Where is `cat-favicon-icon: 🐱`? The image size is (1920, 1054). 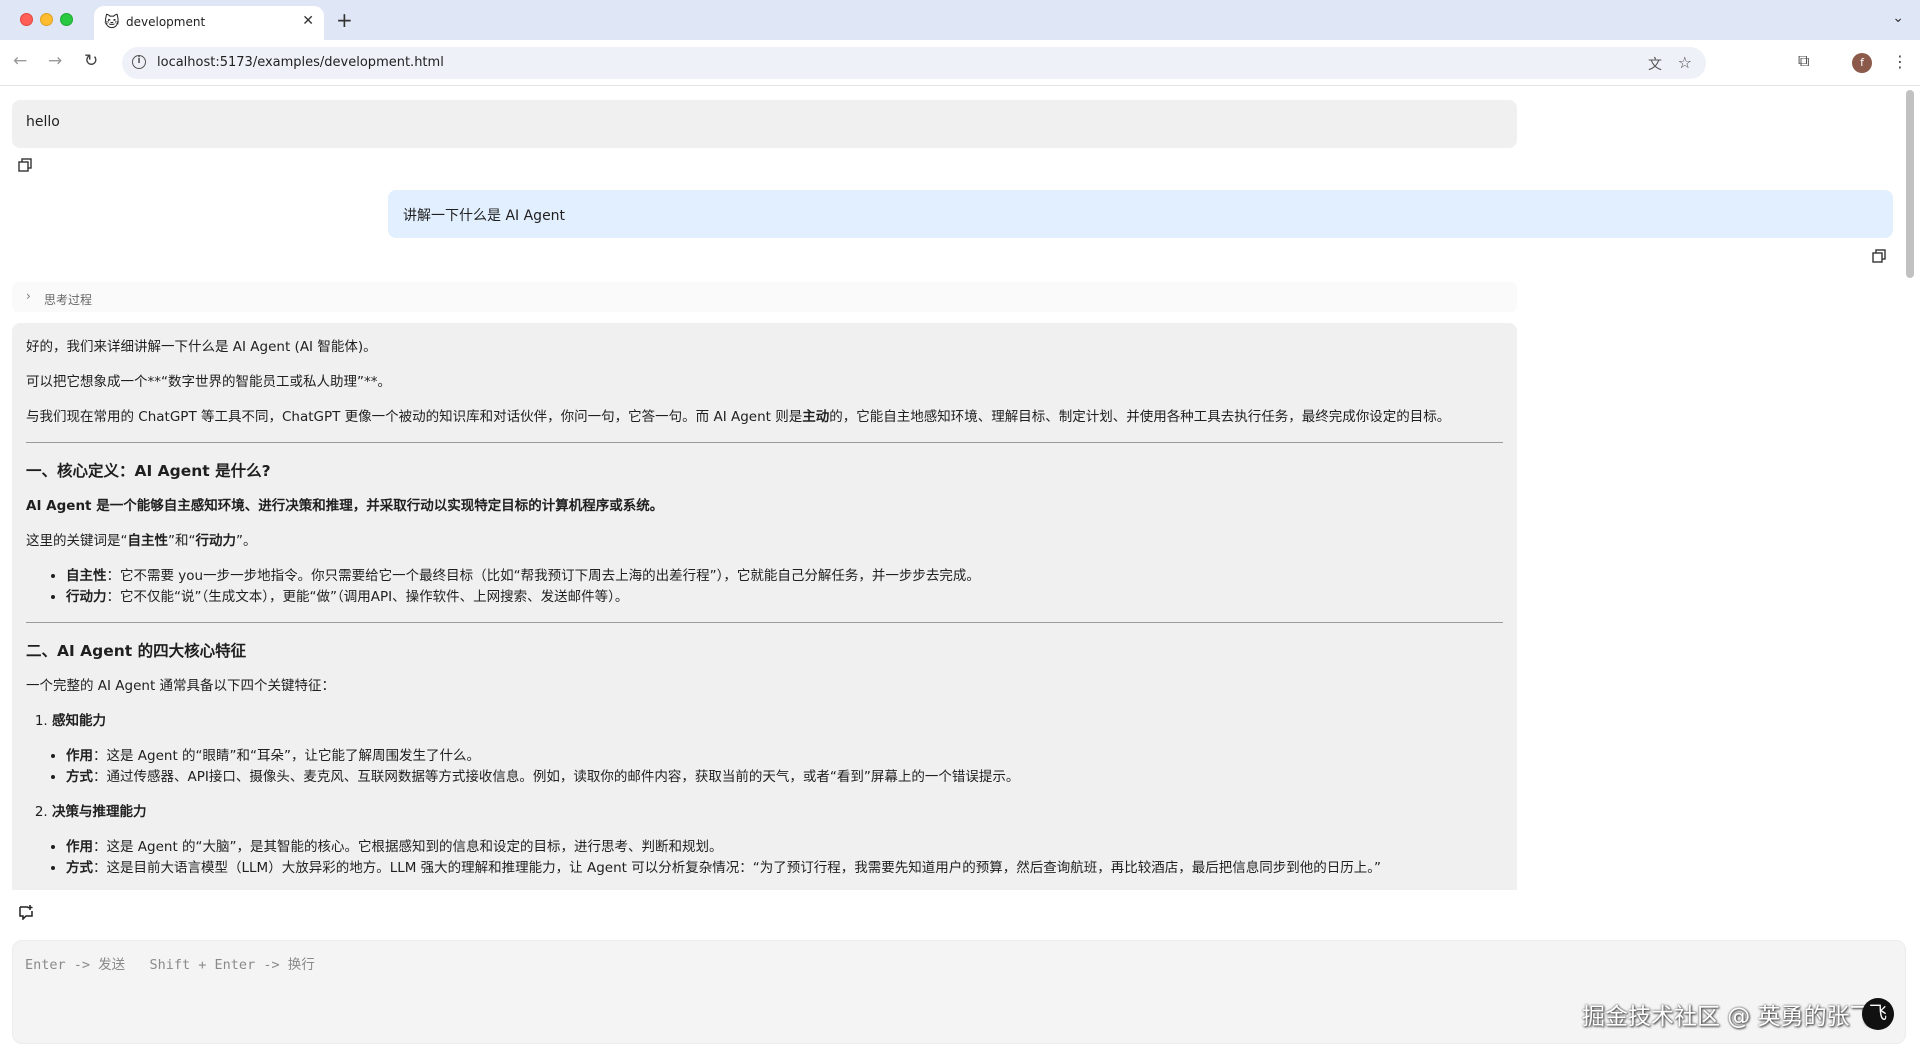 cat-favicon-icon: 🐱 is located at coordinates (112, 22).